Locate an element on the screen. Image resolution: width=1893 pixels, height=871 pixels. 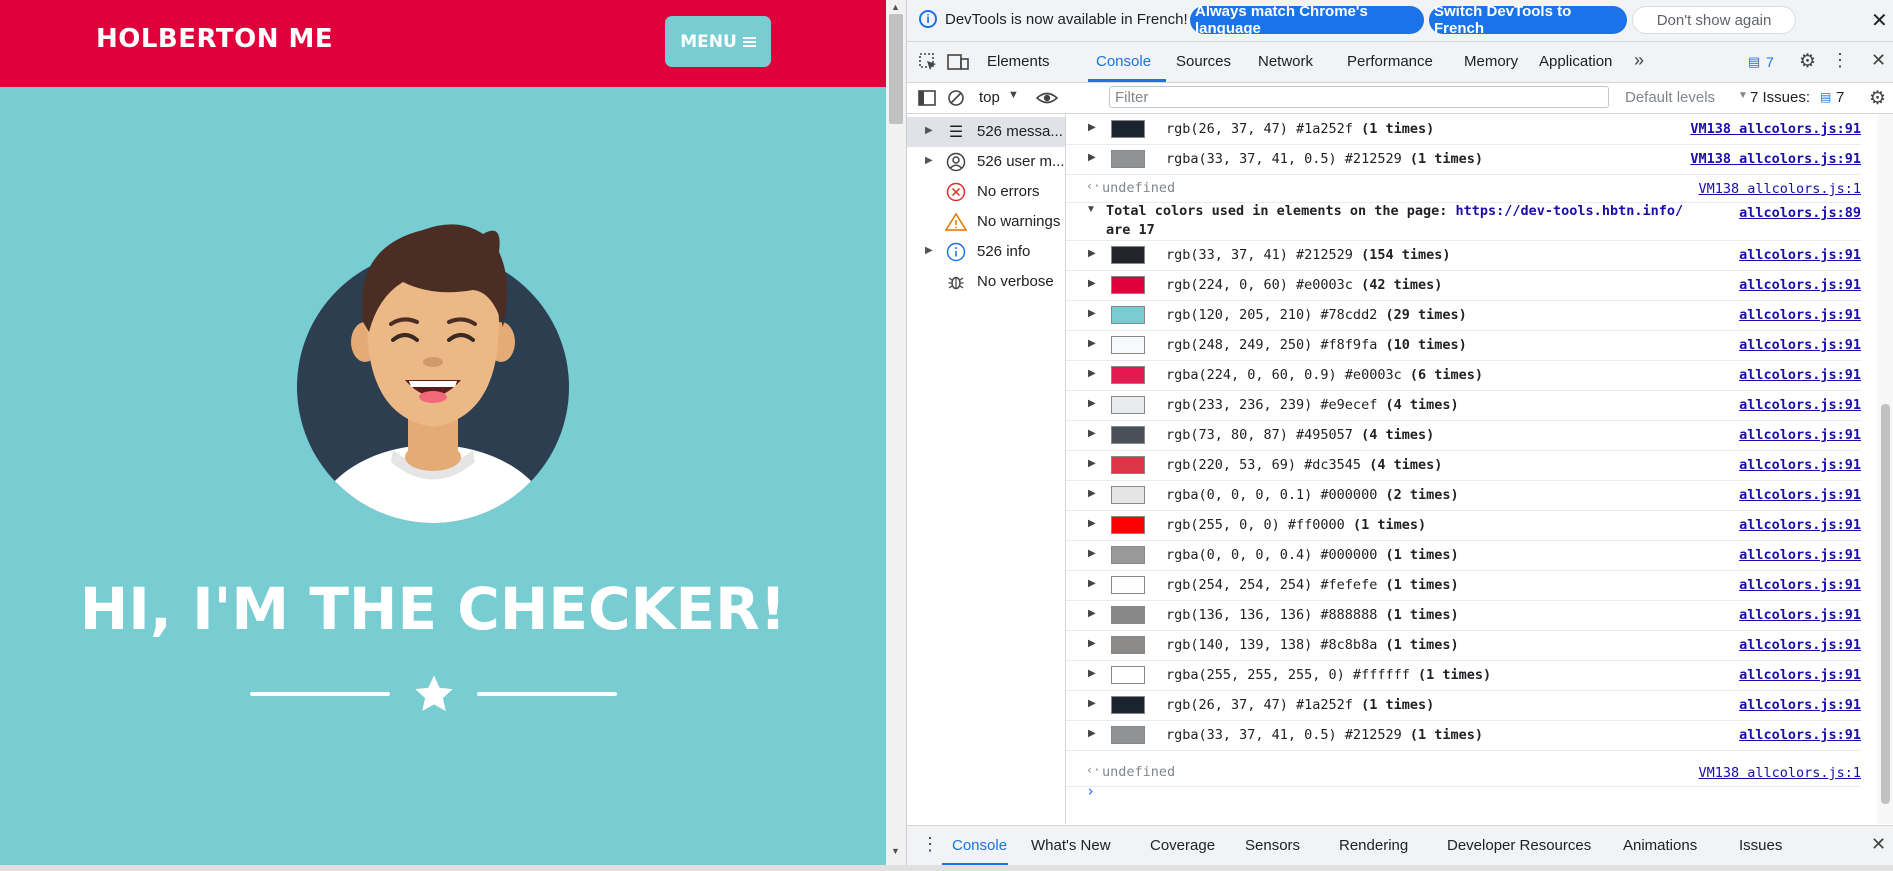
context-selector: top is located at coordinates (989, 97).